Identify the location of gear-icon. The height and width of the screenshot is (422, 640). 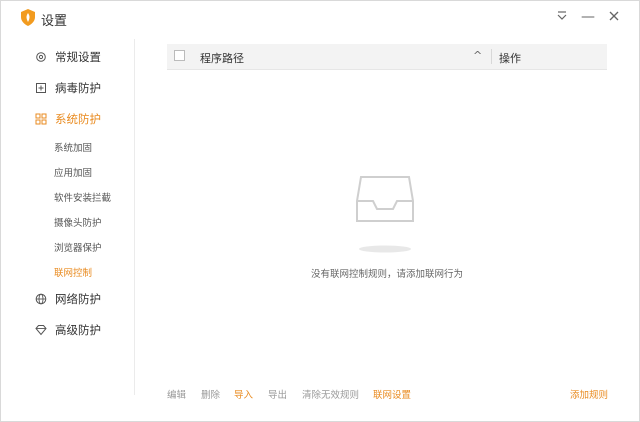
(41, 57).